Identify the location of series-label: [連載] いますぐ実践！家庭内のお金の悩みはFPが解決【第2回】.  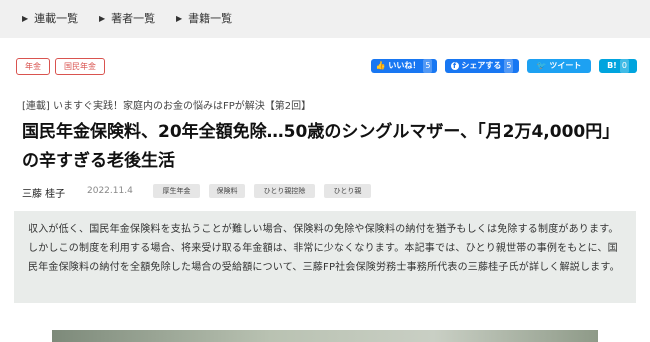
(167, 106).